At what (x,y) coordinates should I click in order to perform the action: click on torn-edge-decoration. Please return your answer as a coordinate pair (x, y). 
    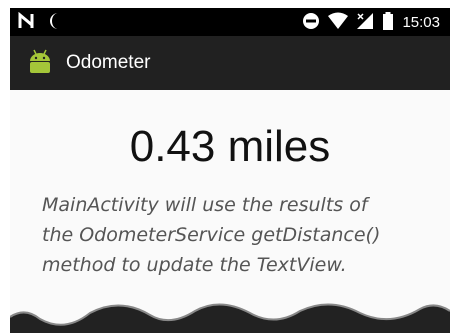
    Looking at the image, I should click on (230, 318).